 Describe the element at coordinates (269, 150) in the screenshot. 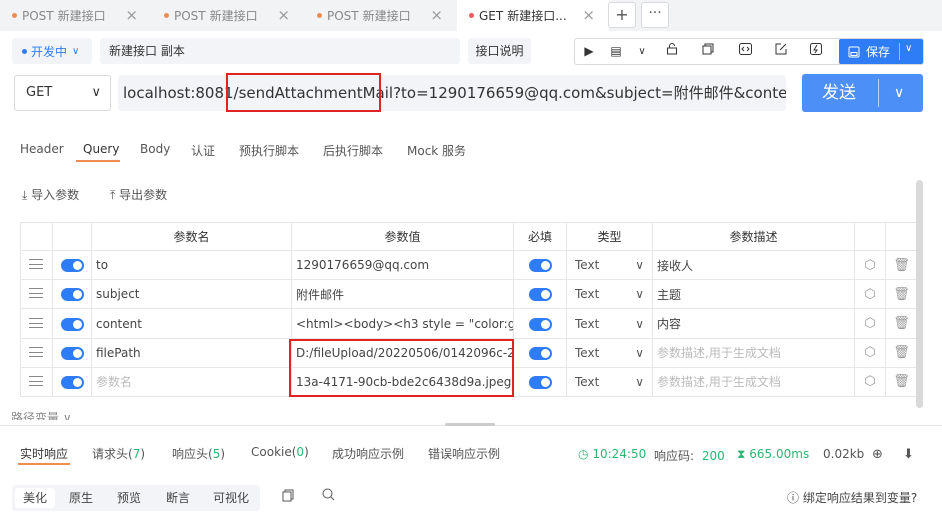

I see `tab-pre-script: 预执行脚本` at that location.